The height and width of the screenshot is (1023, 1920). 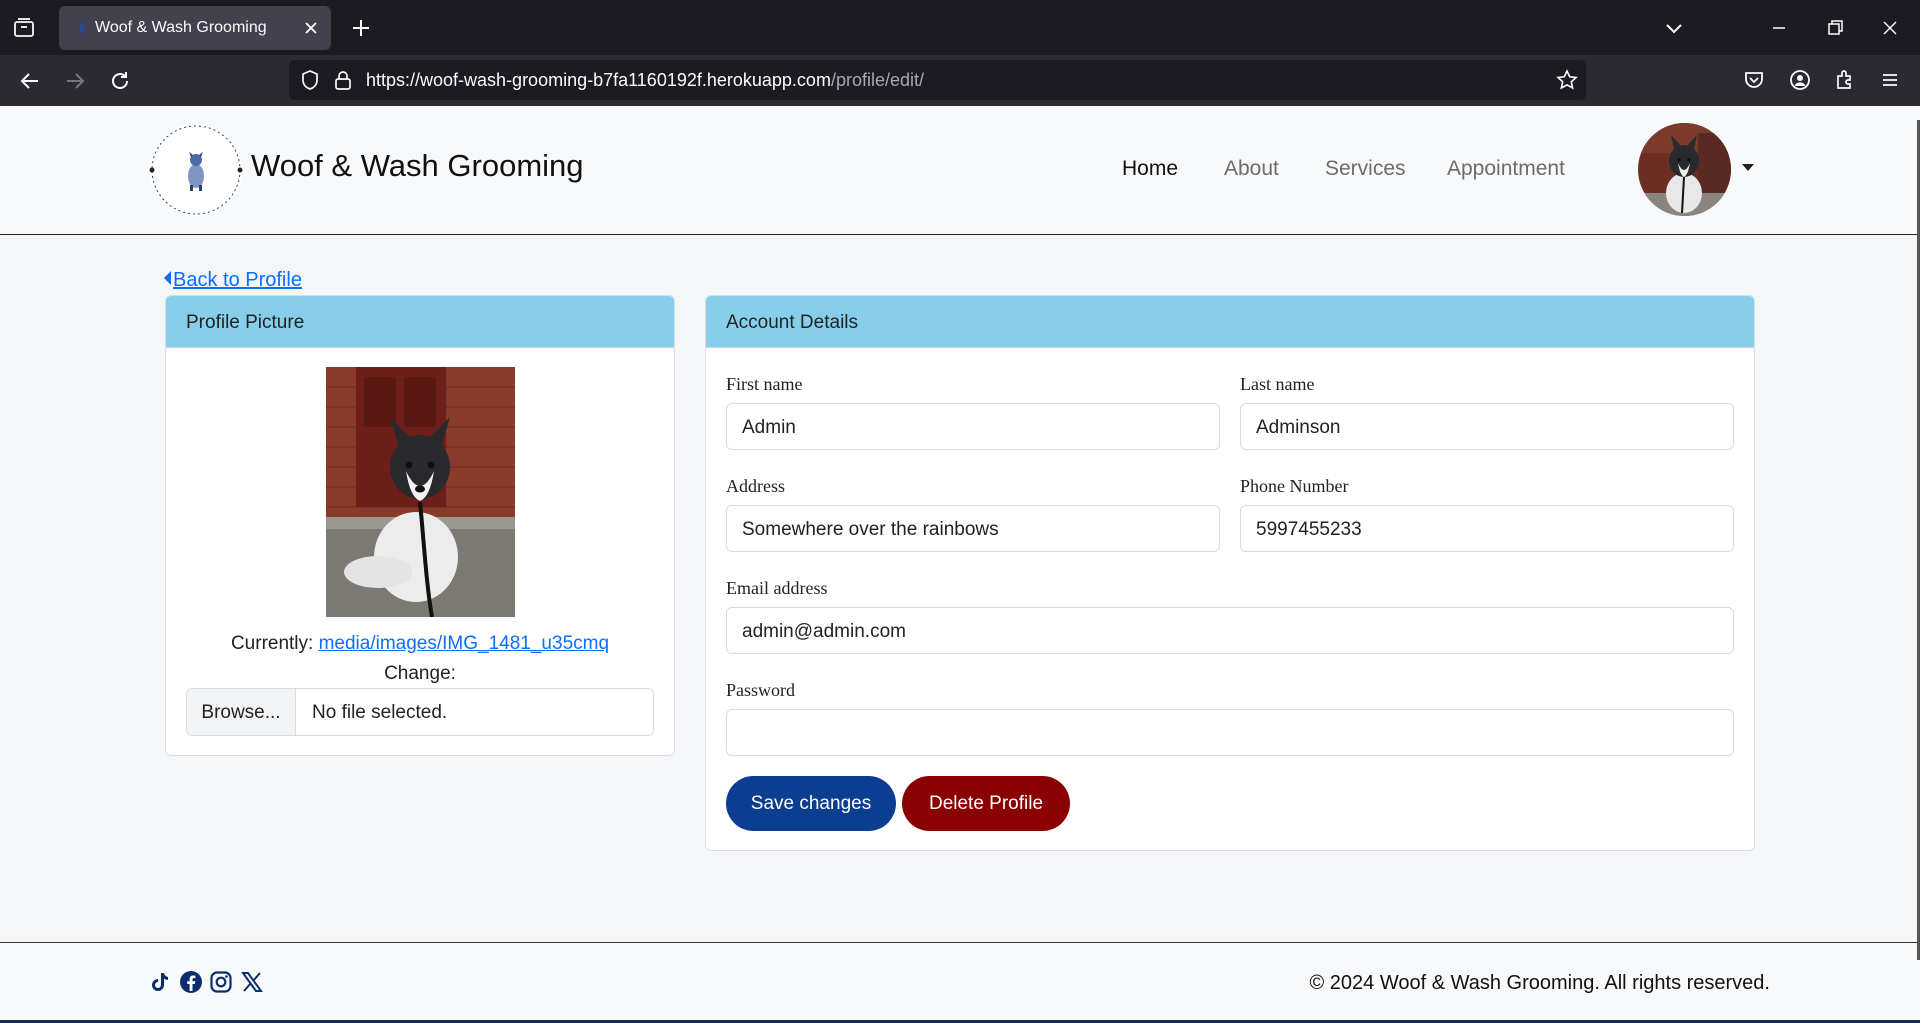 I want to click on phone-label: Phone Number, so click(x=1294, y=486).